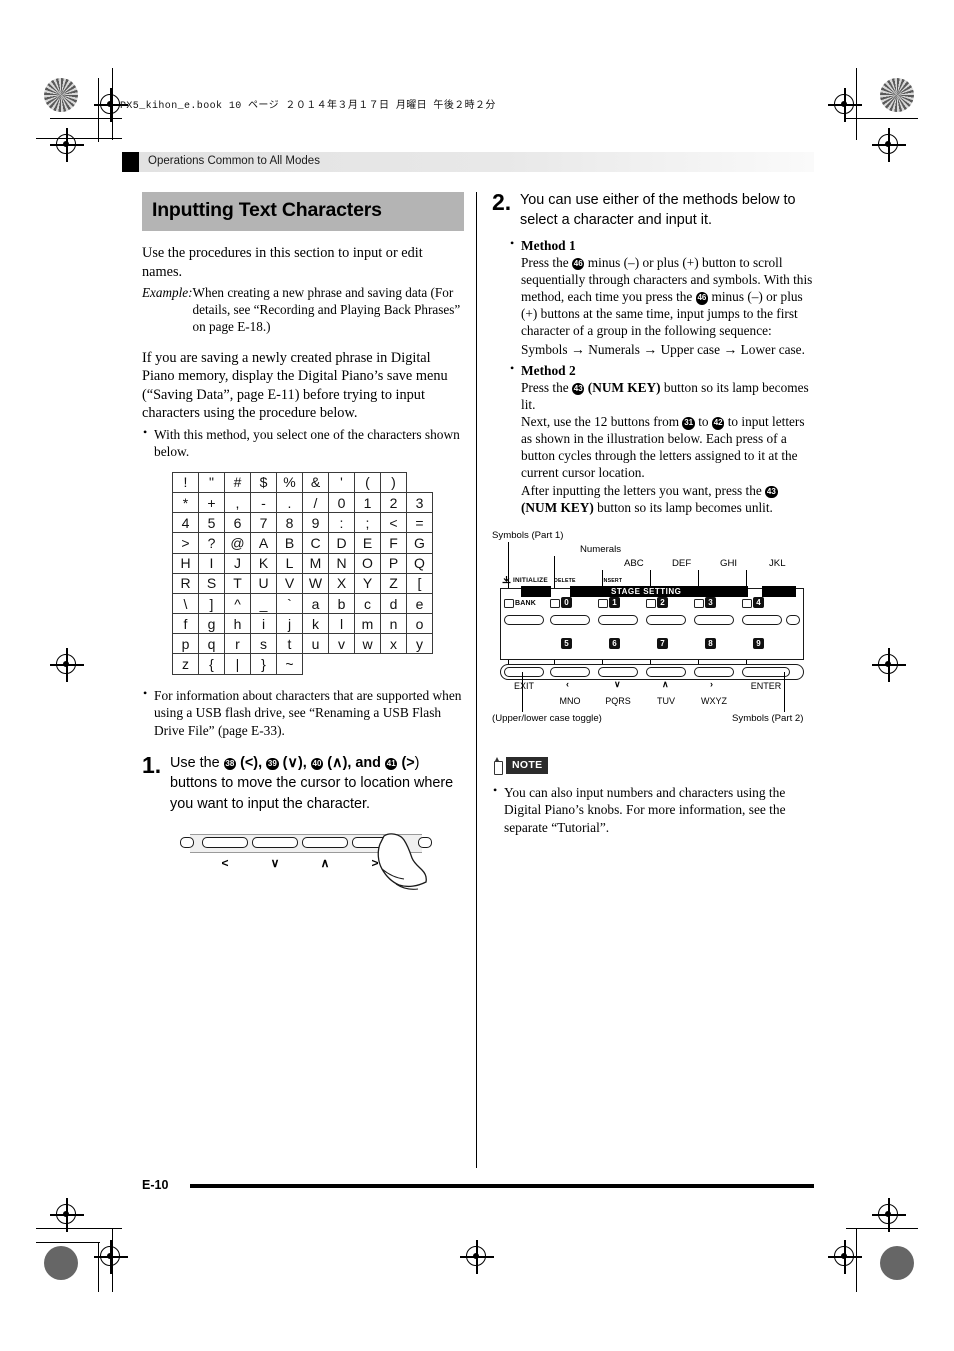  I want to click on table-row: R S T U V W X Y Z[, so click(302, 583).